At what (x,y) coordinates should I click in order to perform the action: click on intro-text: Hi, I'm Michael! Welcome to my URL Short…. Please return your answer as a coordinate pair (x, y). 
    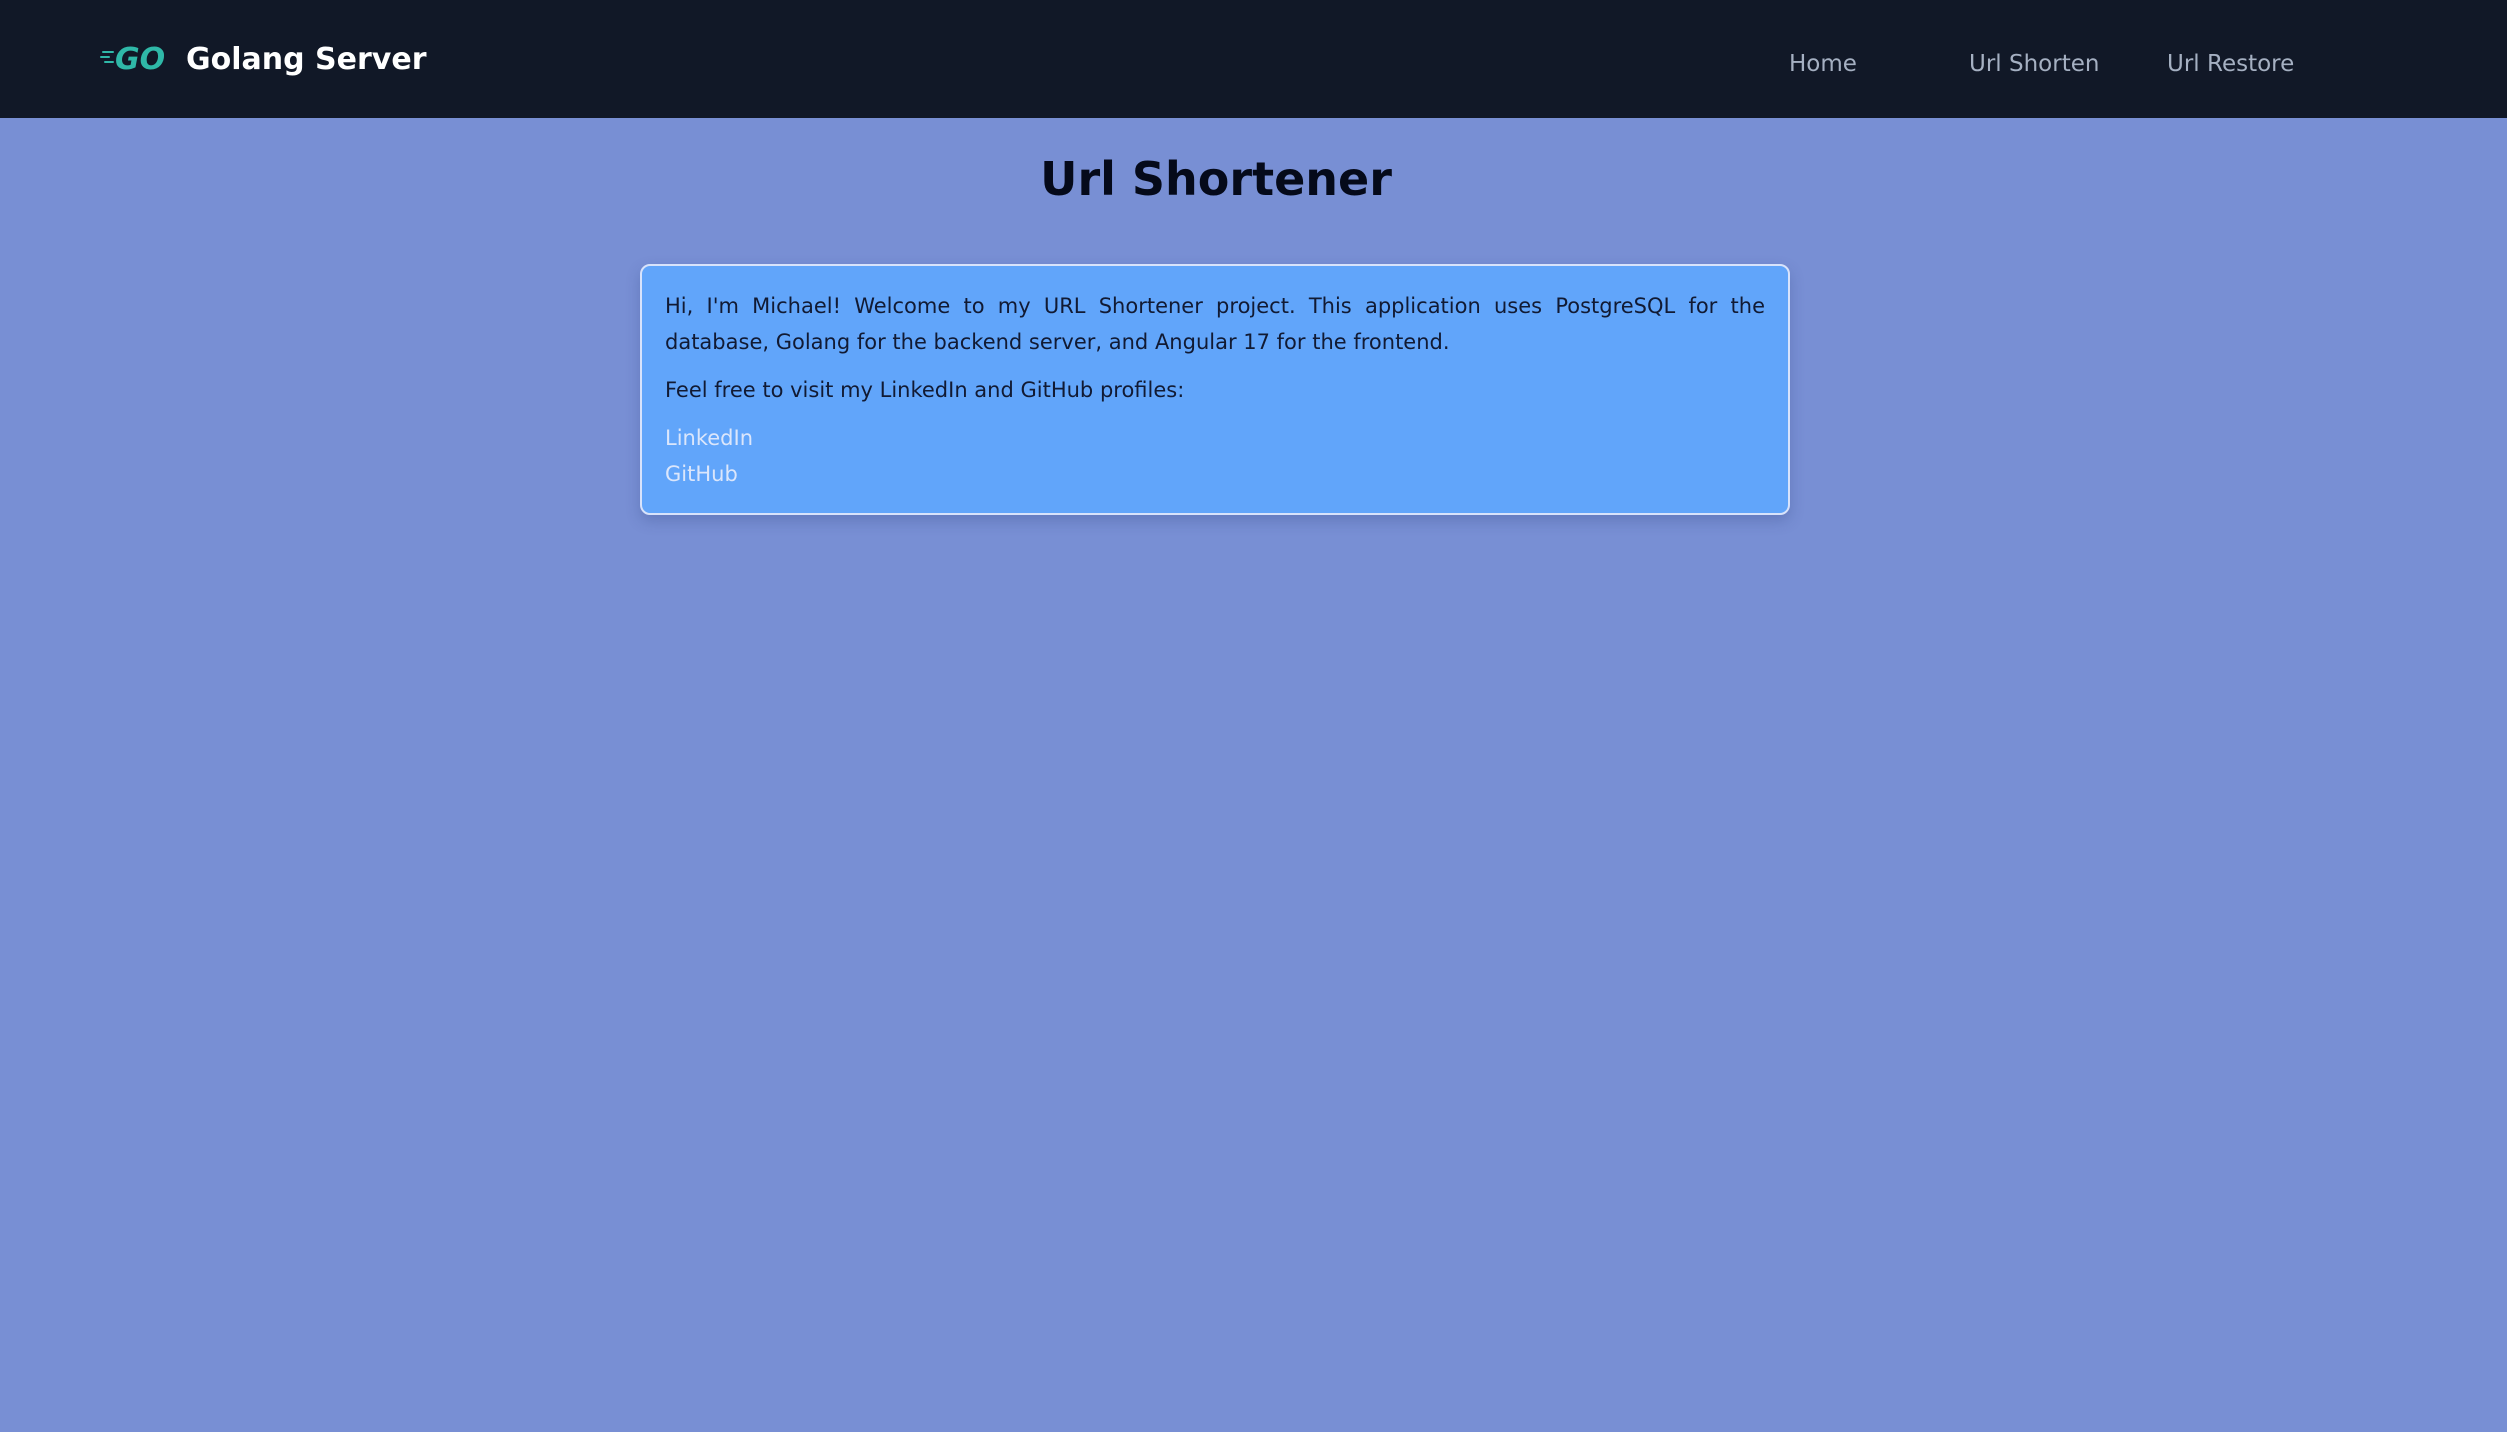
    Looking at the image, I should click on (1215, 324).